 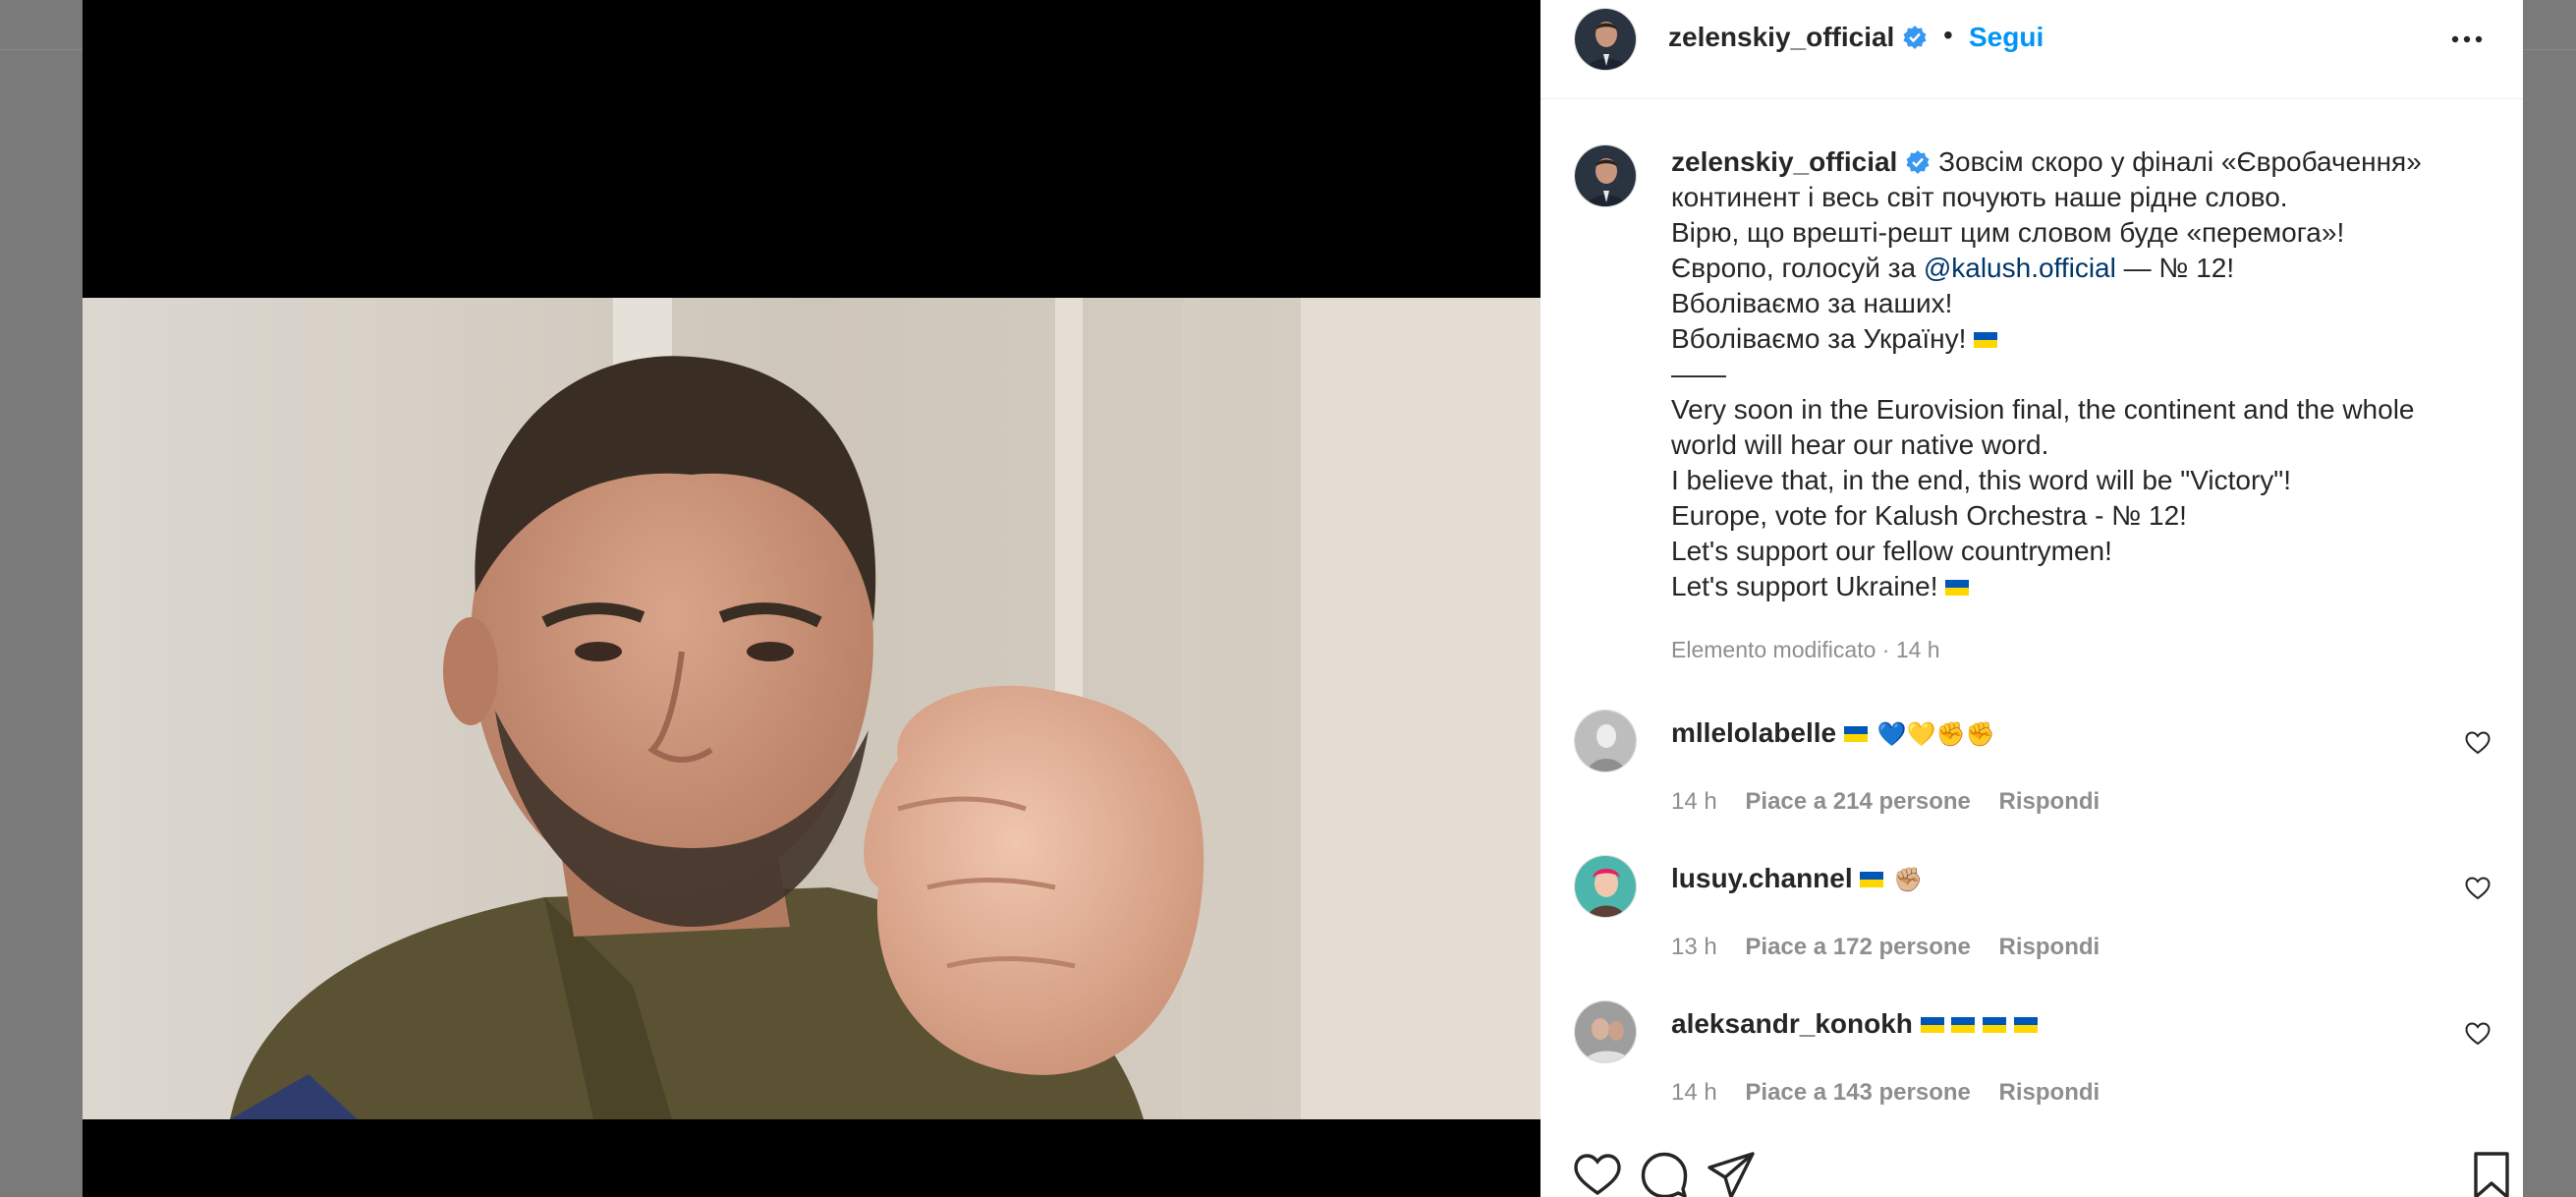 What do you see at coordinates (1605, 175) in the screenshot?
I see `caption-author-avatar` at bounding box center [1605, 175].